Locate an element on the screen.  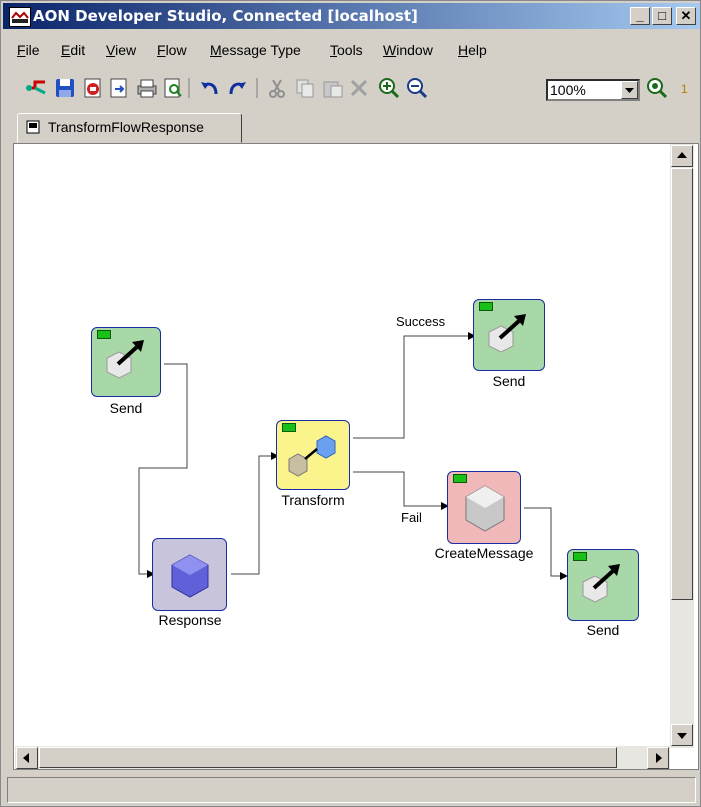
delete-icon is located at coordinates (359, 88).